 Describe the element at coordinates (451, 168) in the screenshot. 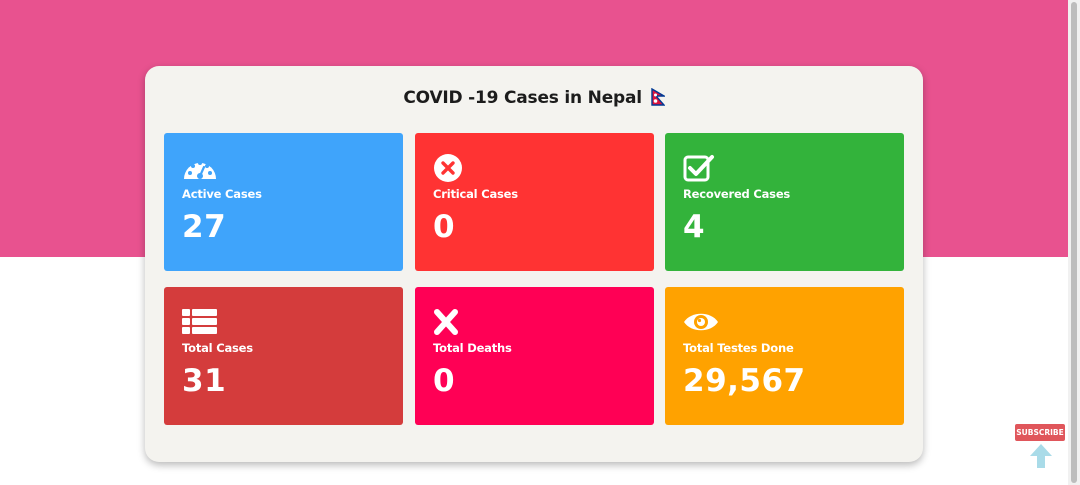

I see `times-circle-icon` at that location.